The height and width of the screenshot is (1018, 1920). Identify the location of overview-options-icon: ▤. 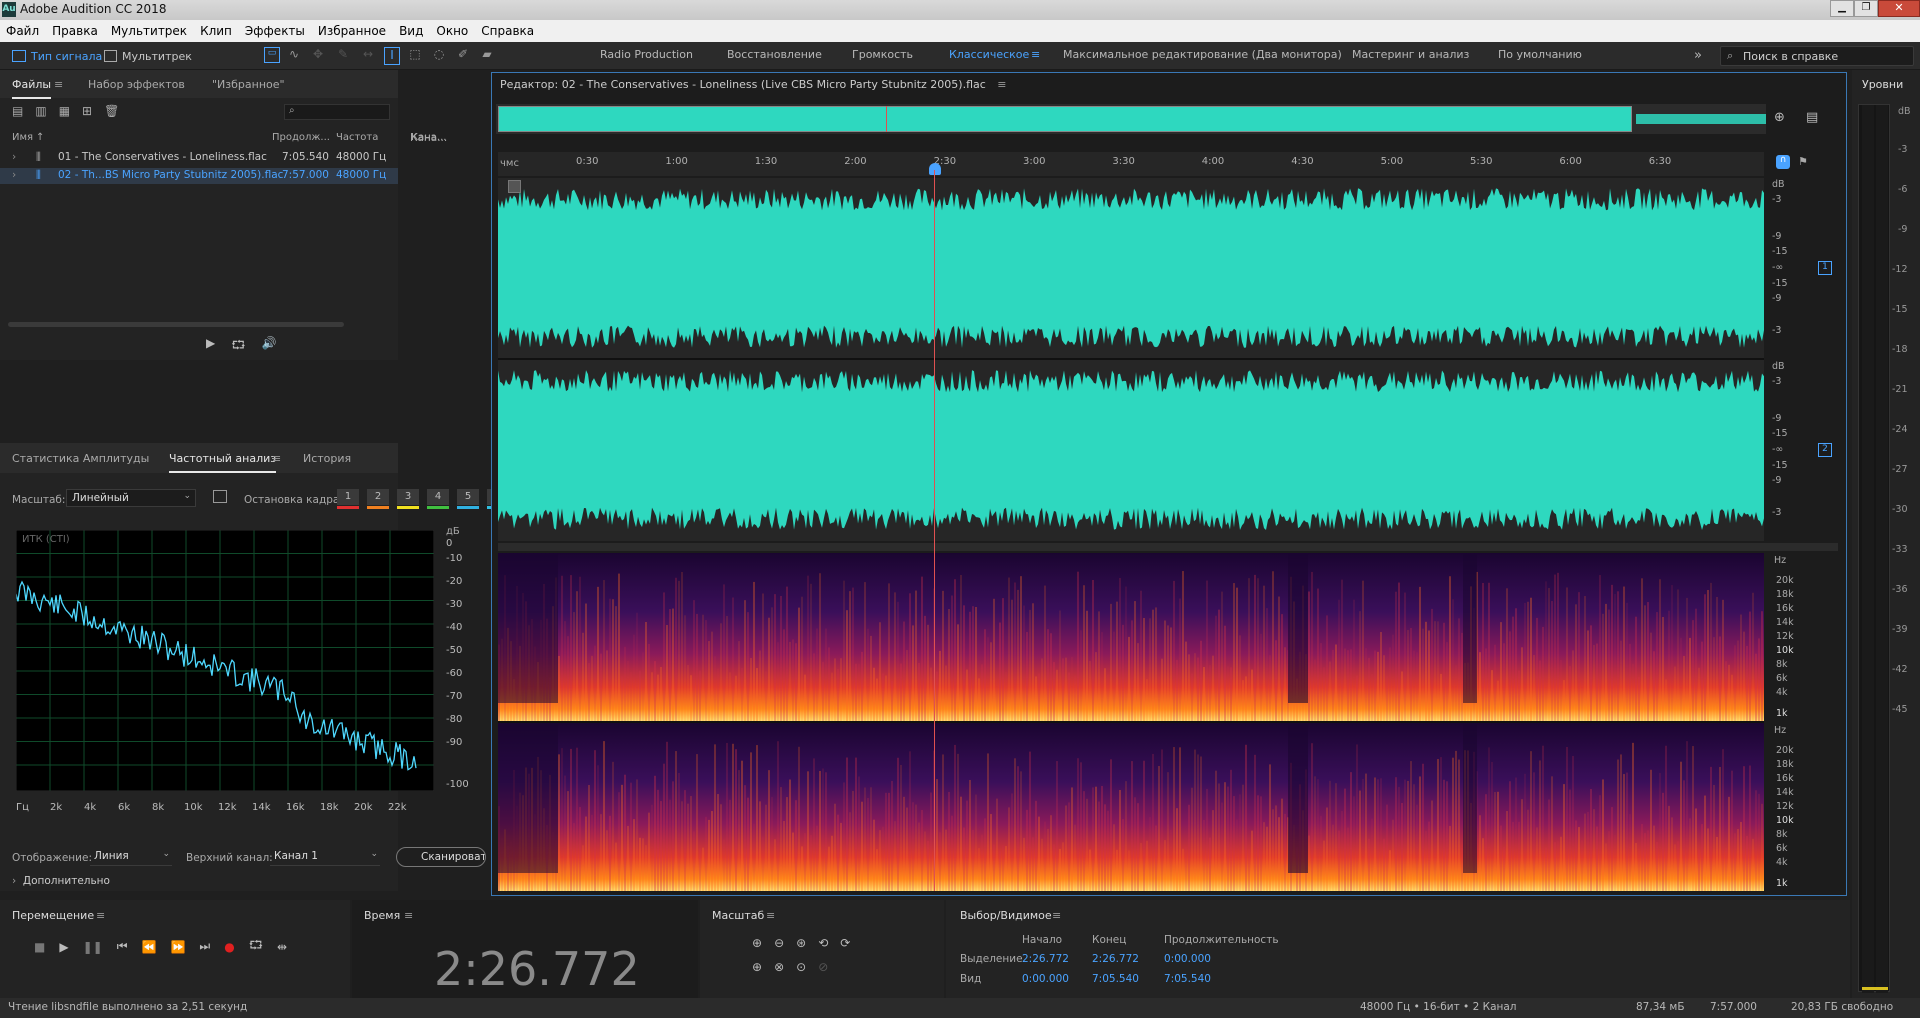
(1812, 117).